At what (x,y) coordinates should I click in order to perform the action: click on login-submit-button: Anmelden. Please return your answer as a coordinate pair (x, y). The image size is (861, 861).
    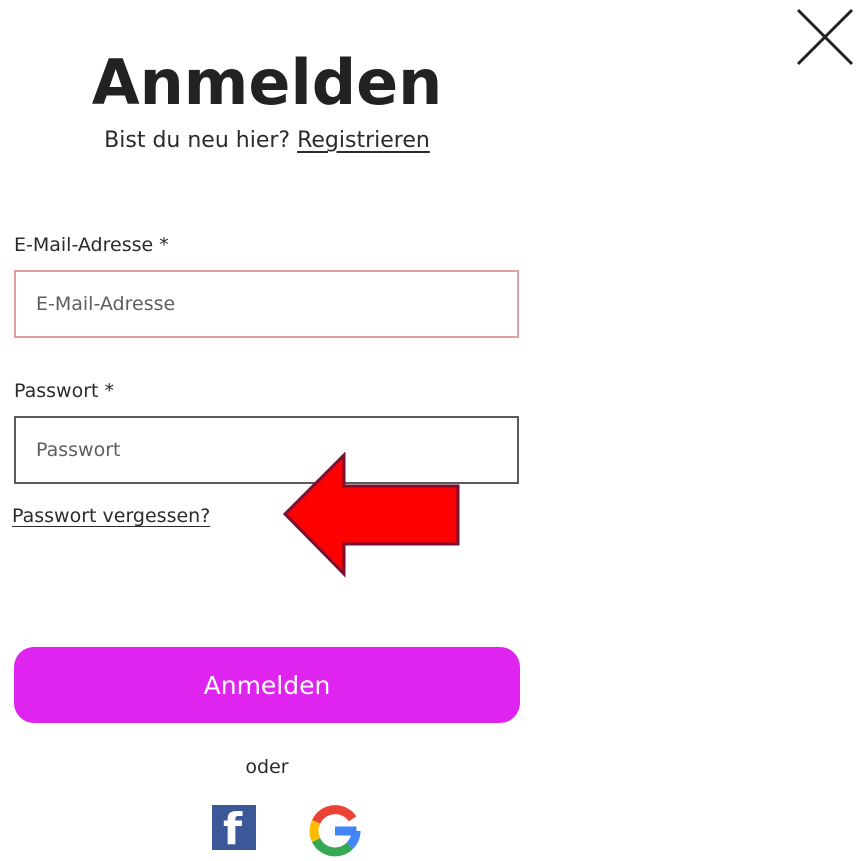
    Looking at the image, I should click on (267, 685).